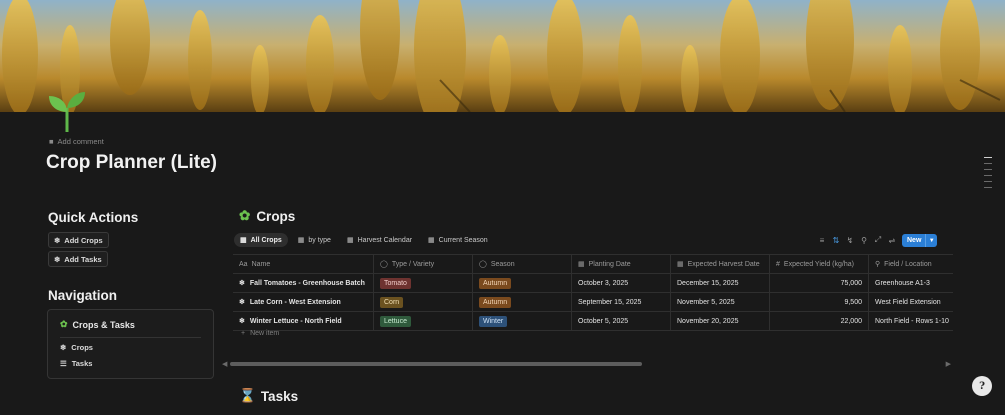  Describe the element at coordinates (97, 324) in the screenshot. I see `nav-box-title: ✿ Crops & Tasks` at that location.